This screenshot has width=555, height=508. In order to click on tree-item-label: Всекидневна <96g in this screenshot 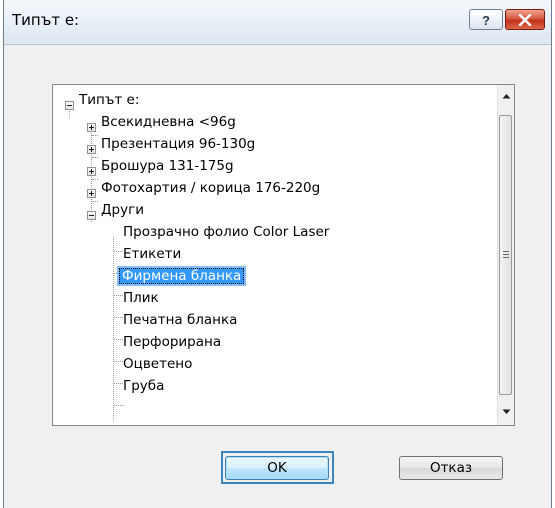, I will do `click(168, 122)`.